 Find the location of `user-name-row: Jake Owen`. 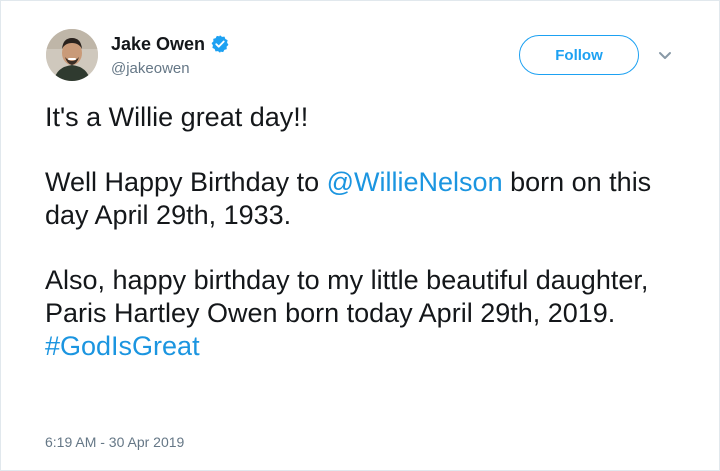

user-name-row: Jake Owen is located at coordinates (170, 44).